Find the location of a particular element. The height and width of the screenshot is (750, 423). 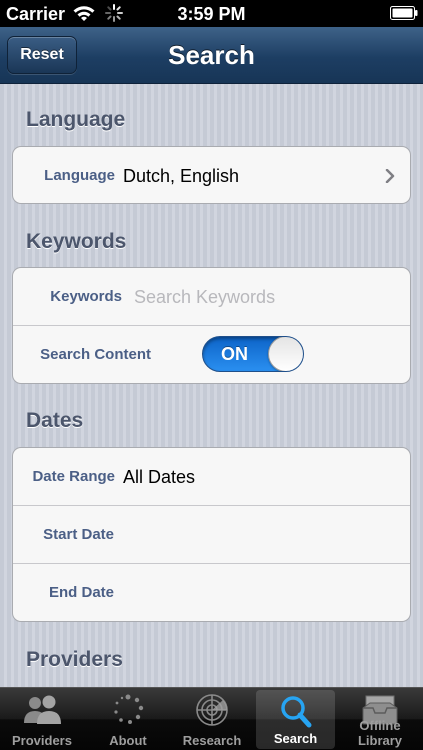

battery-icon is located at coordinates (404, 13).